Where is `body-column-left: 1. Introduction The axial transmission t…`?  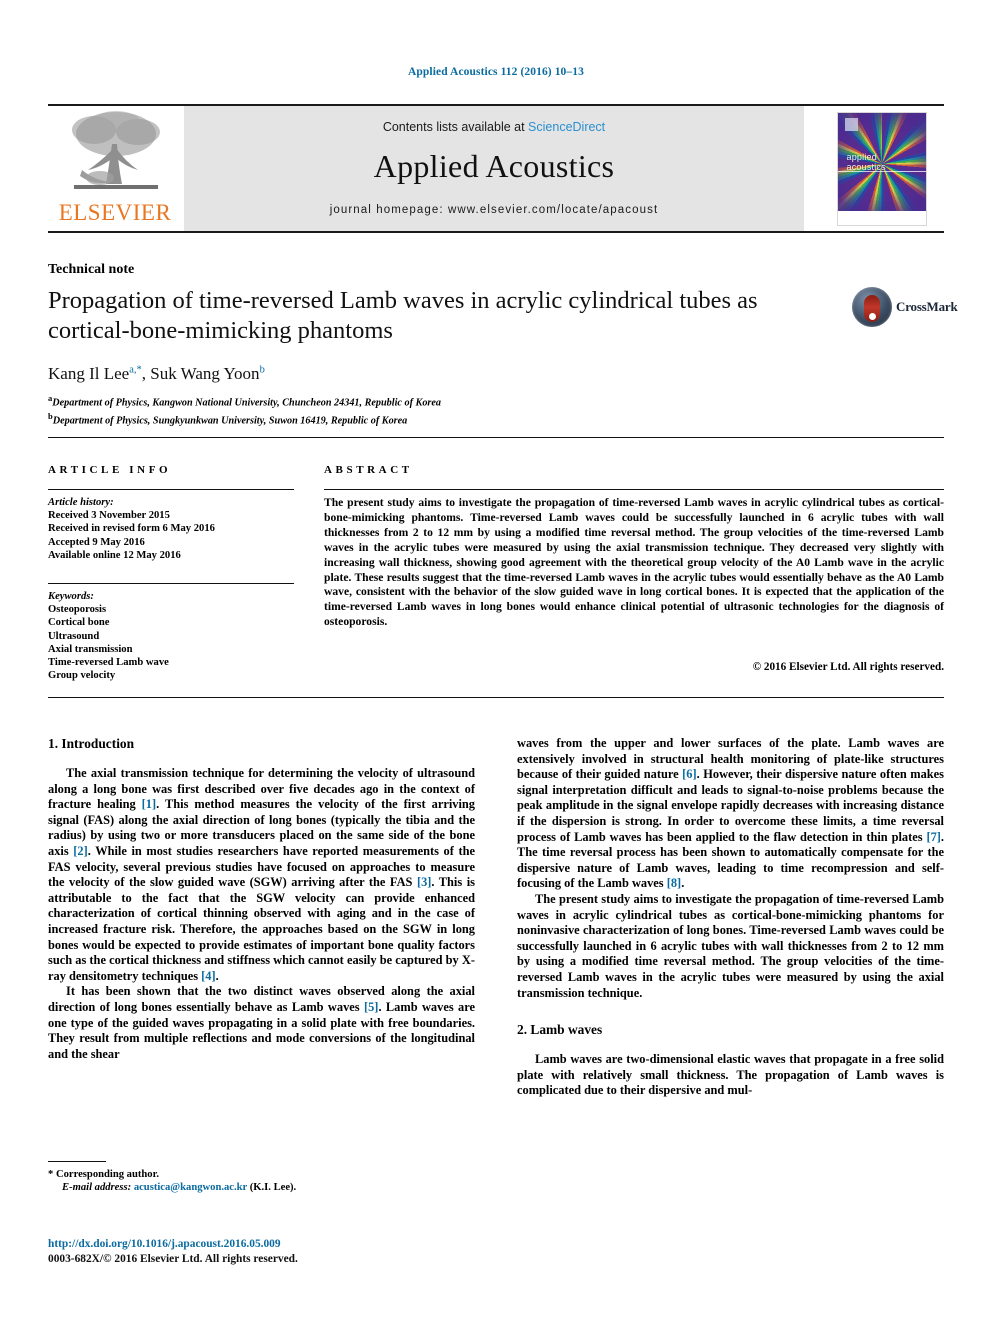
body-column-left: 1. Introduction The axial transmission t… is located at coordinates (261, 899).